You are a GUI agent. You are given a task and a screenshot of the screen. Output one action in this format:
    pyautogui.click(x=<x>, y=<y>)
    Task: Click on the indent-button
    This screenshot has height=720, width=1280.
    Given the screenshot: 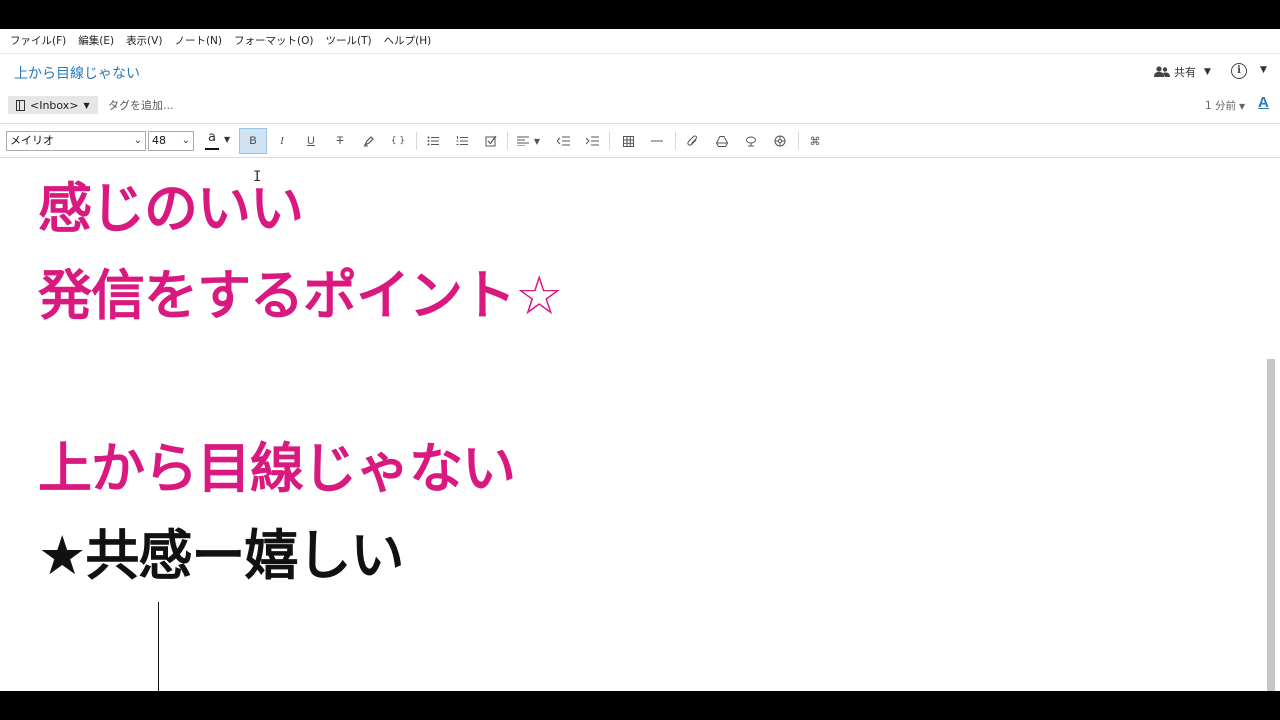 What is the action you would take?
    pyautogui.click(x=592, y=141)
    